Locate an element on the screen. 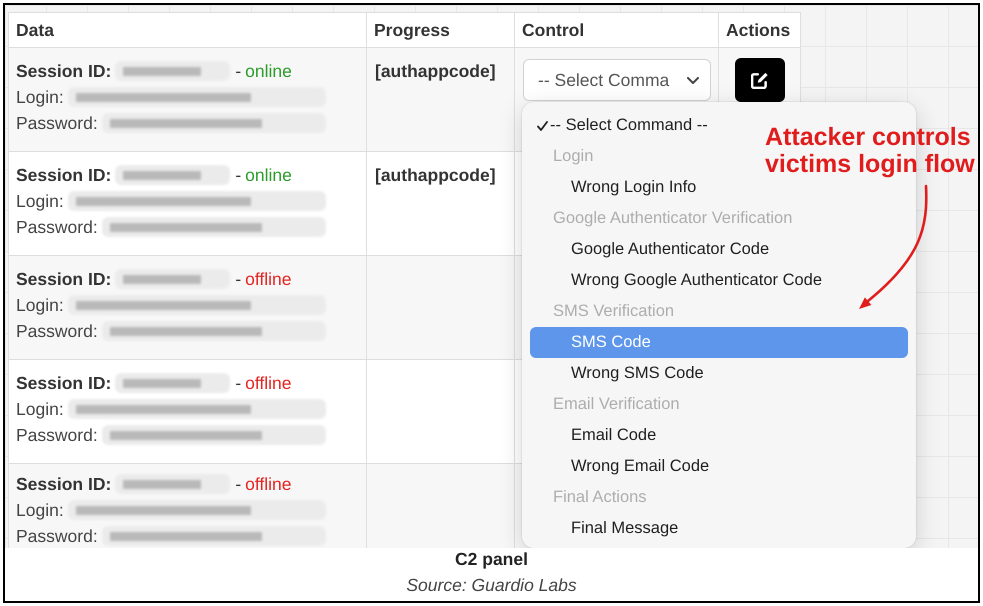 The image size is (983, 606). dropdown-option: Google Authenticator Code is located at coordinates (653, 249).